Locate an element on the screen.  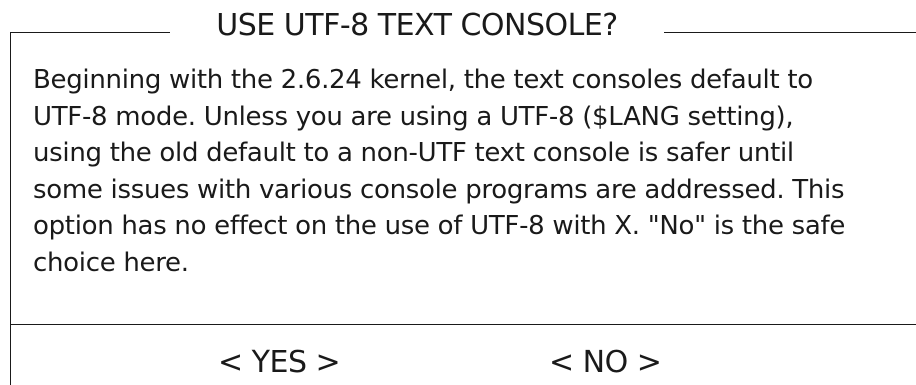
frame-top-border-right is located at coordinates (790, 32).